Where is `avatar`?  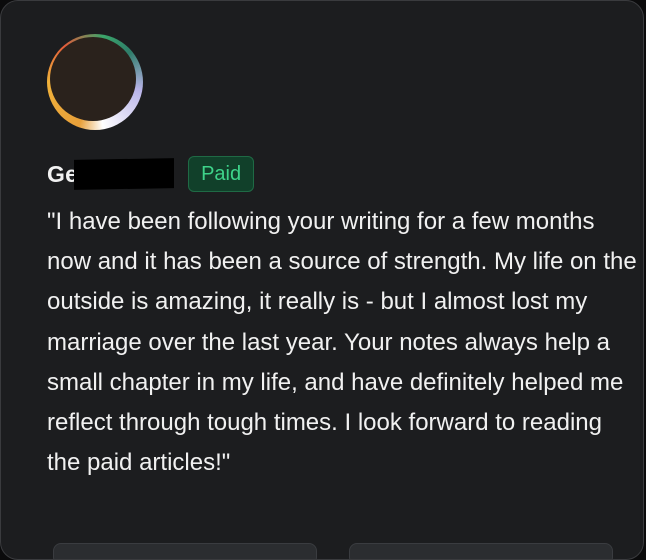 avatar is located at coordinates (95, 82).